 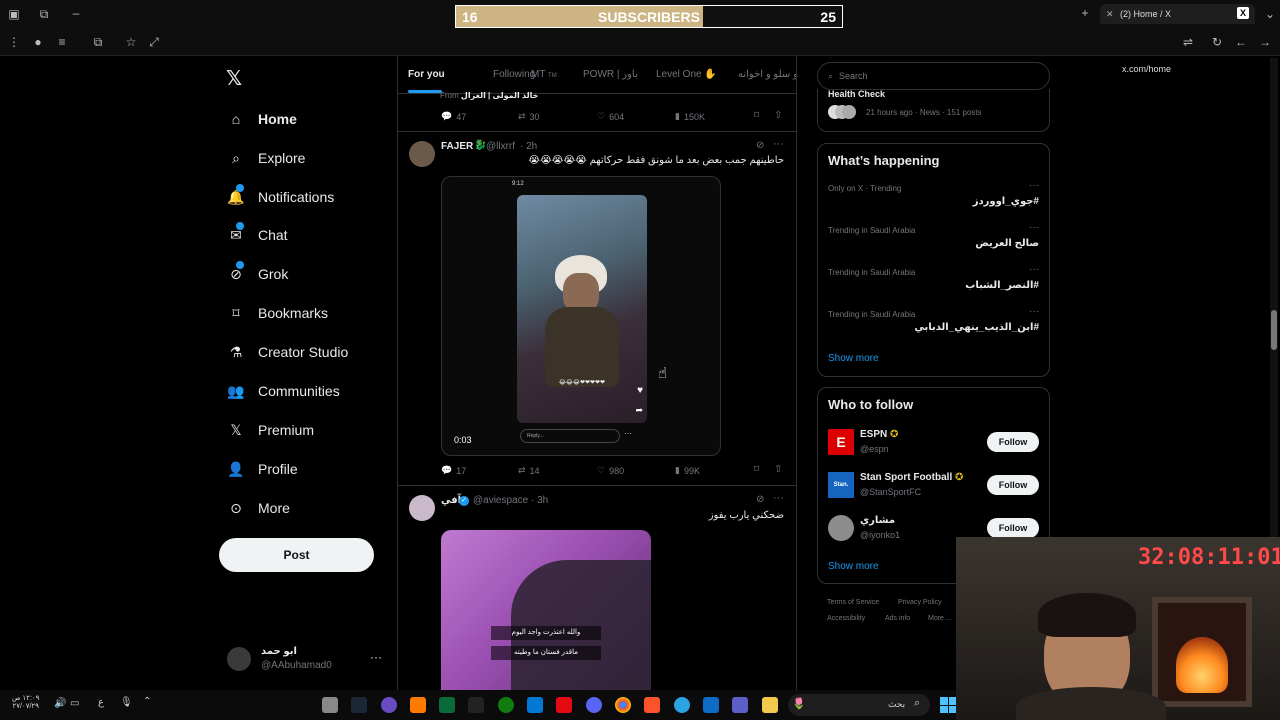 What do you see at coordinates (682, 705) in the screenshot?
I see `telegram-icon` at bounding box center [682, 705].